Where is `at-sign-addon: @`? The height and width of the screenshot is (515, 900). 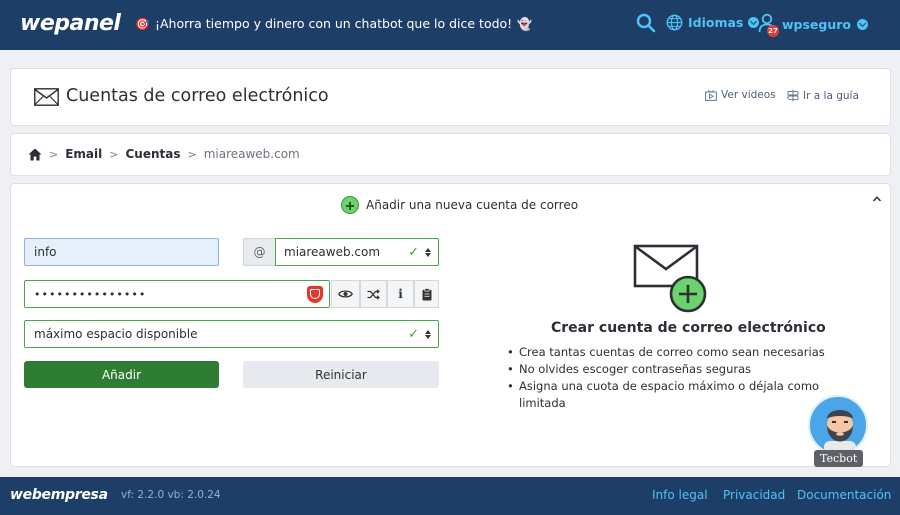 at-sign-addon: @ is located at coordinates (259, 252).